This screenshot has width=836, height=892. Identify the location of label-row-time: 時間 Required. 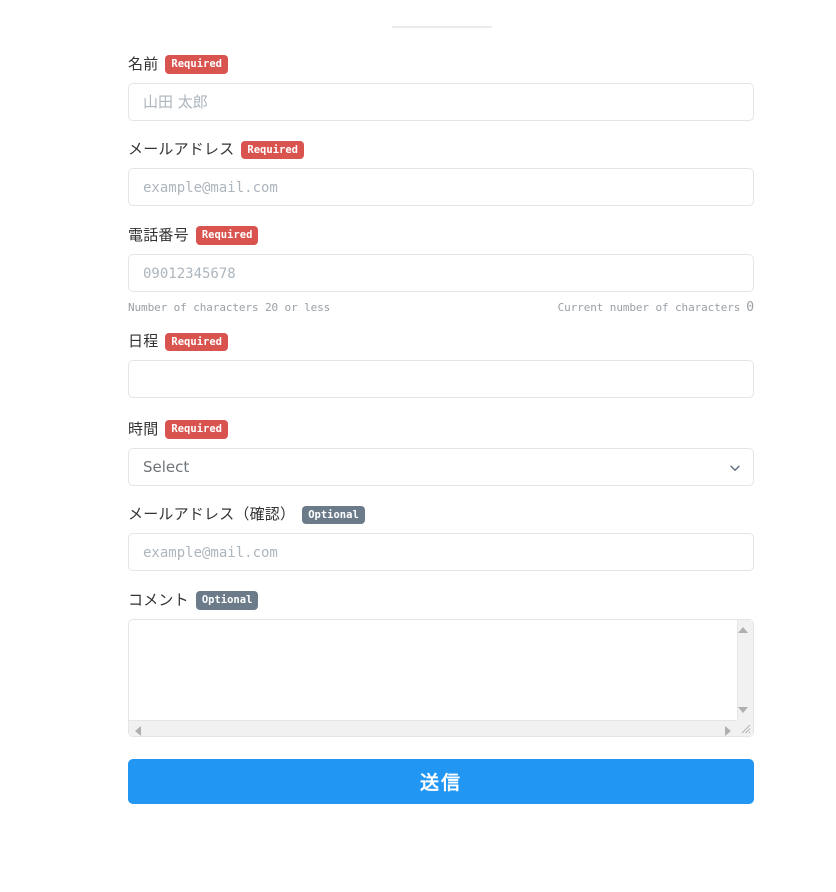
(441, 429).